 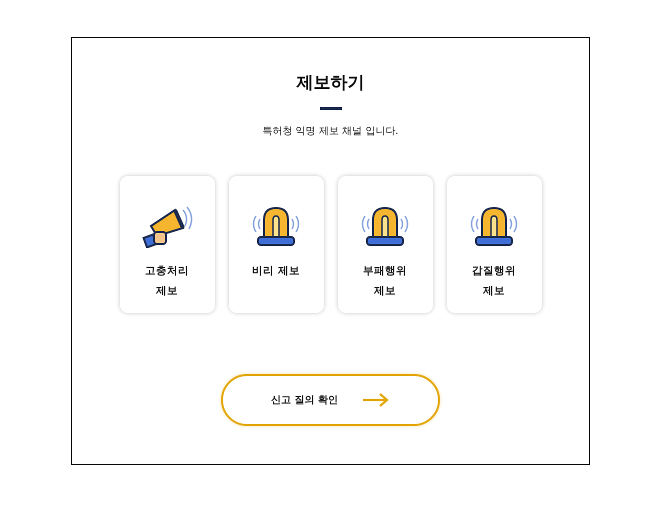 What do you see at coordinates (276, 271) in the screenshot?
I see `card-label: 비리 제보` at bounding box center [276, 271].